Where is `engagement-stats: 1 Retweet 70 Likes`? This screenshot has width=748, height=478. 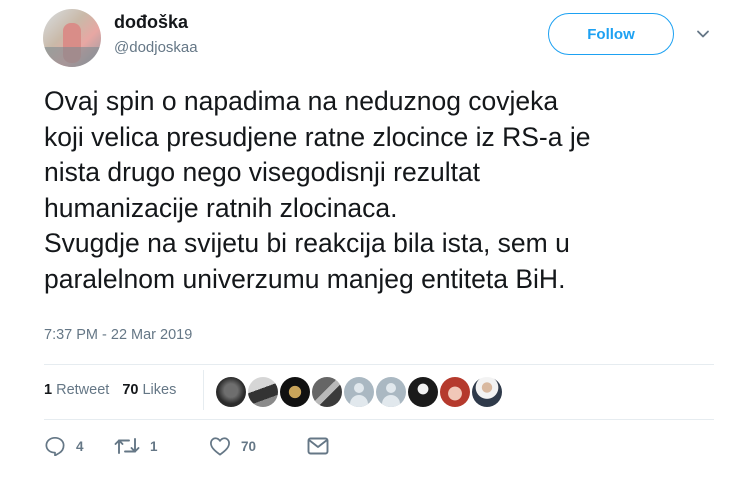
engagement-stats: 1 Retweet 70 Likes is located at coordinates (110, 390).